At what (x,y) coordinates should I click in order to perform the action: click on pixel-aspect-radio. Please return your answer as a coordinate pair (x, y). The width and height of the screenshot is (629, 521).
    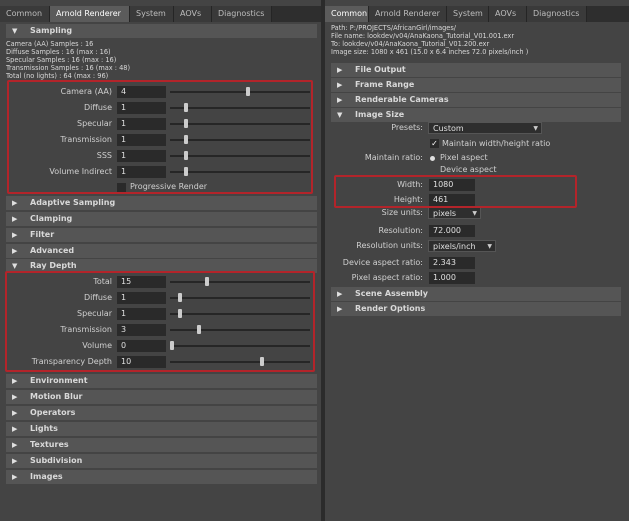
    Looking at the image, I should click on (432, 158).